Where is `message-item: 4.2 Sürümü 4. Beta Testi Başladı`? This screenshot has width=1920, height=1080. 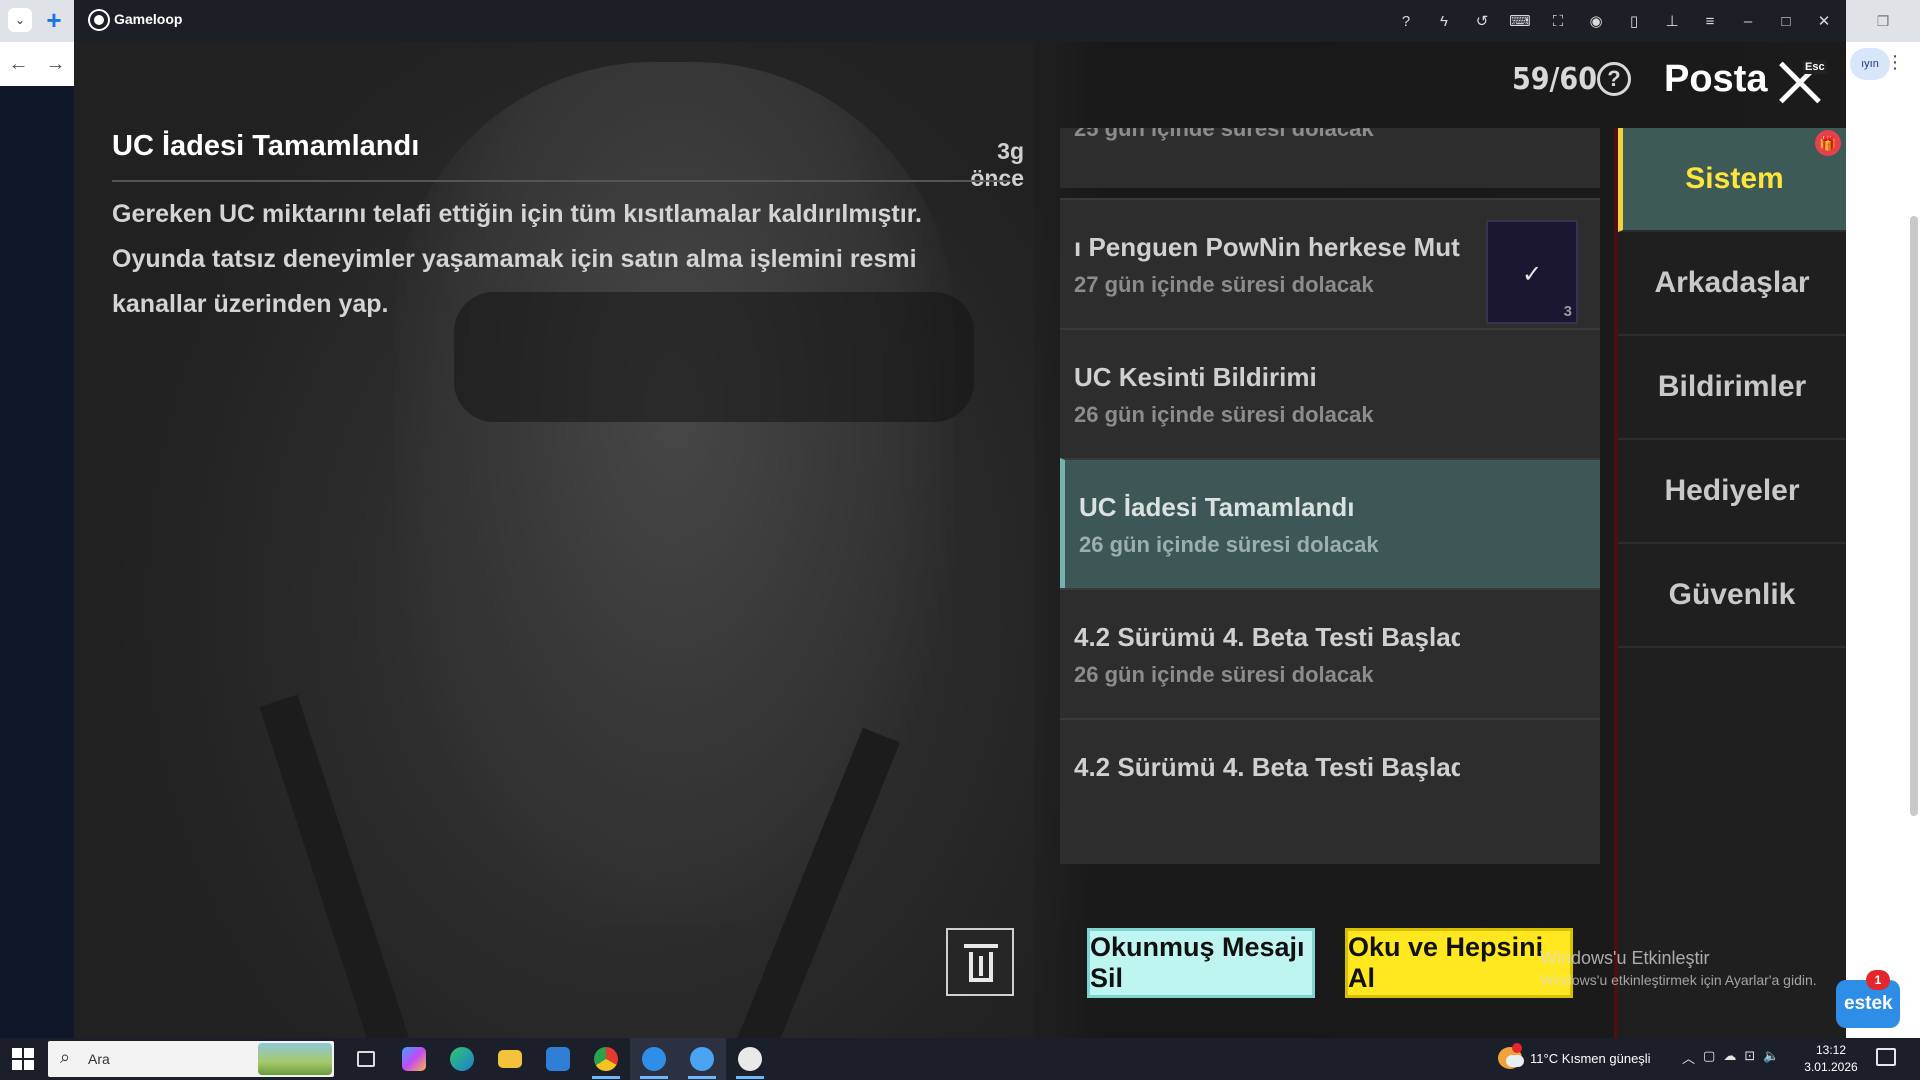
message-item: 4.2 Sürümü 4. Beta Testi Başladı is located at coordinates (1330, 791).